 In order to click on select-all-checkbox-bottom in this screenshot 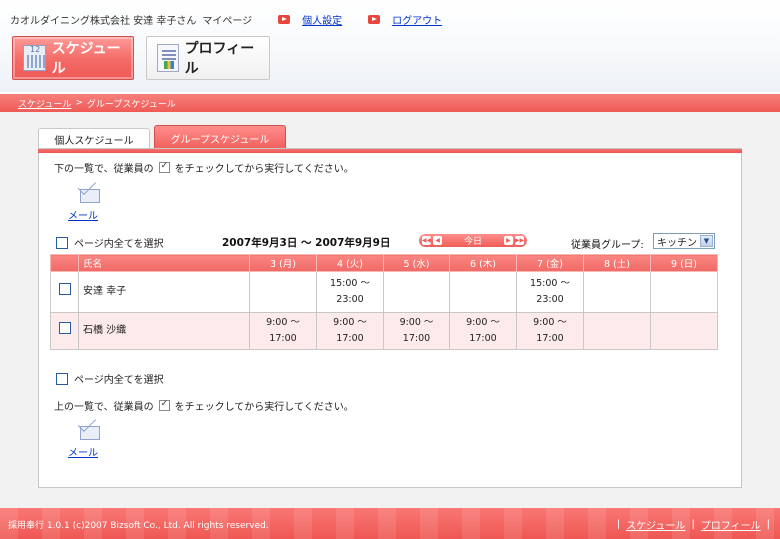, I will do `click(62, 378)`.